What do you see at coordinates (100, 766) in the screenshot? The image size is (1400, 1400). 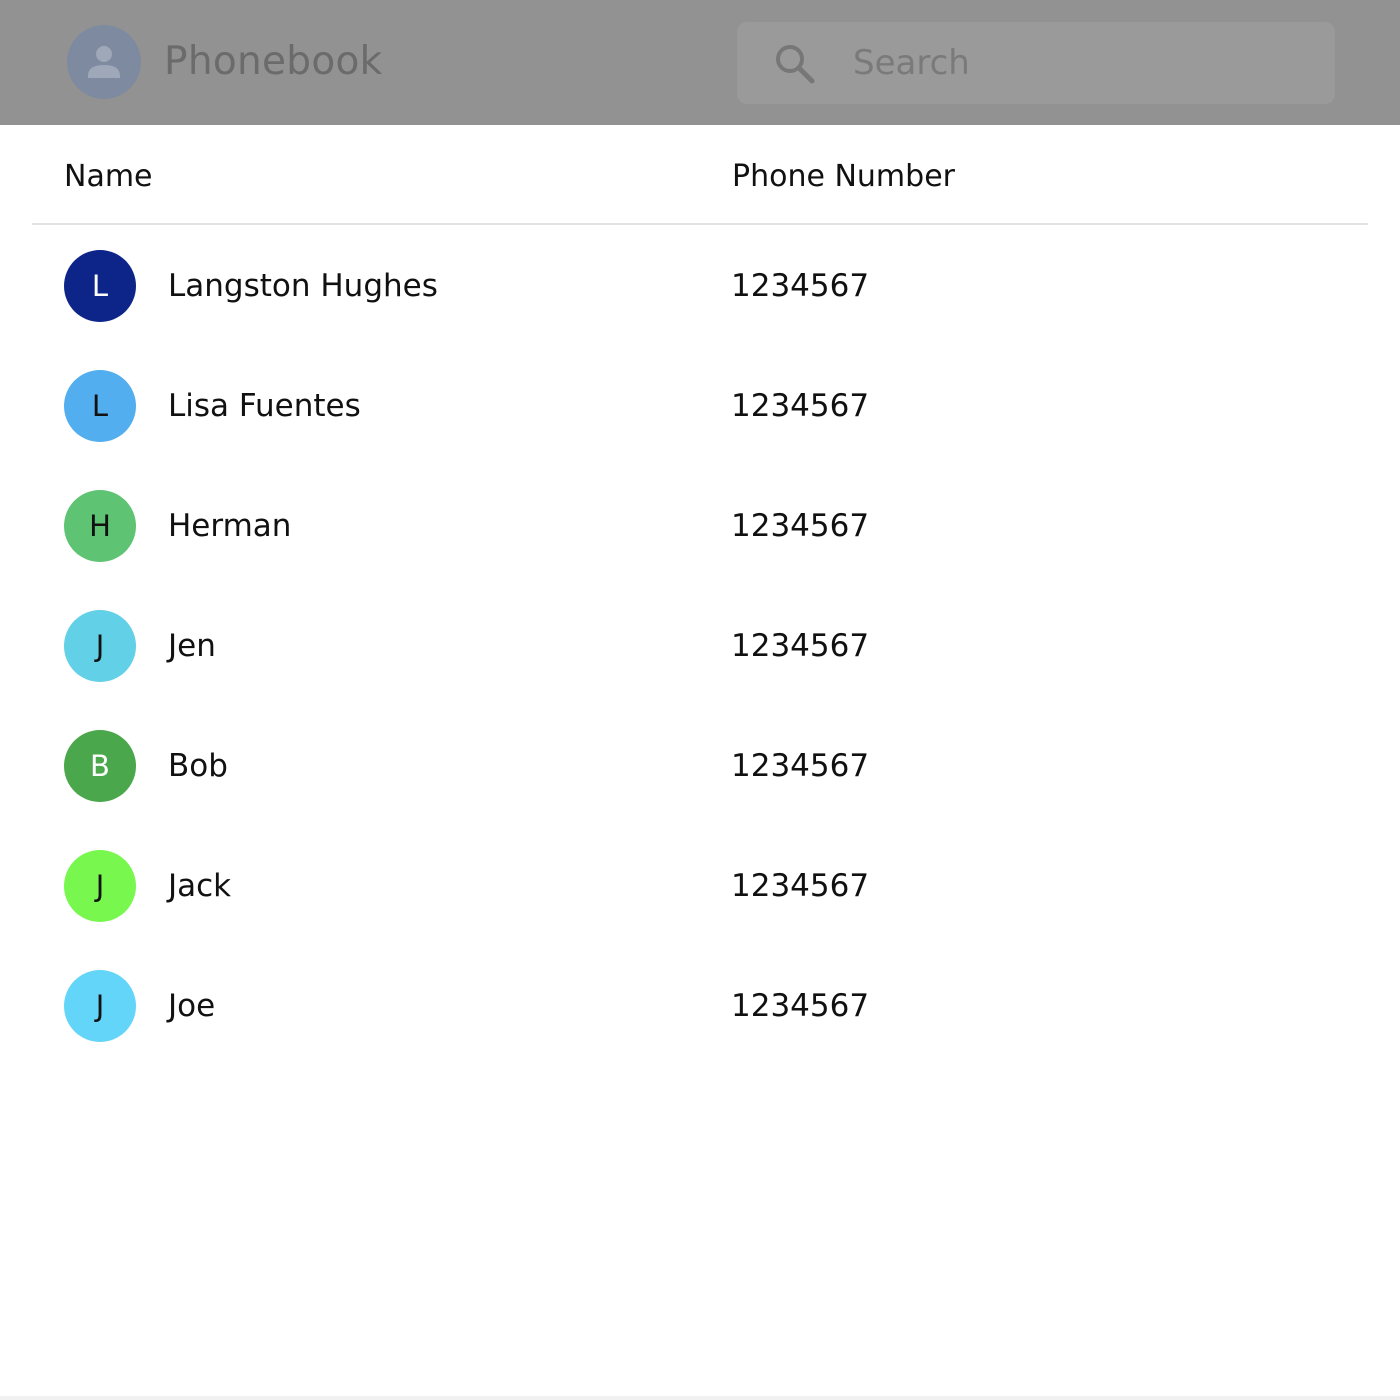 I see `contact-avatar: B` at bounding box center [100, 766].